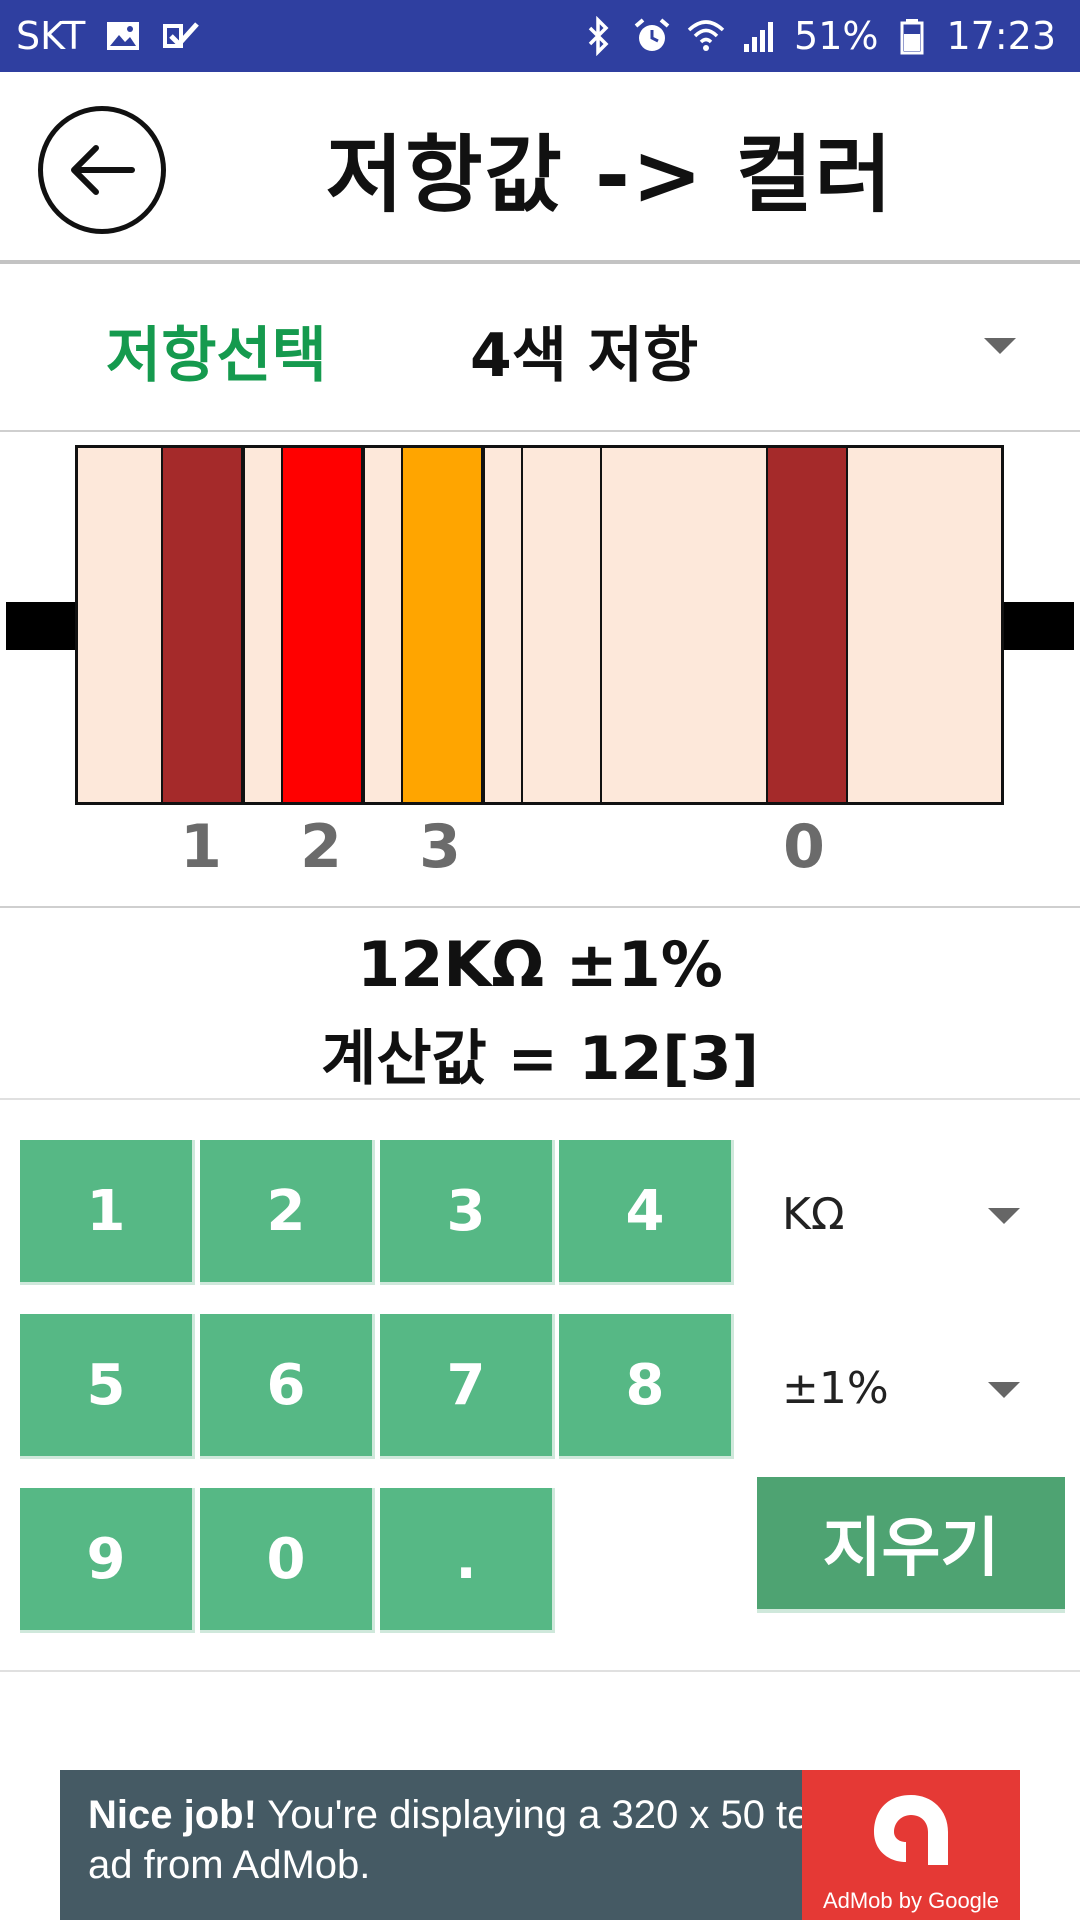  What do you see at coordinates (107, 1212) in the screenshot?
I see `key-1: 1` at bounding box center [107, 1212].